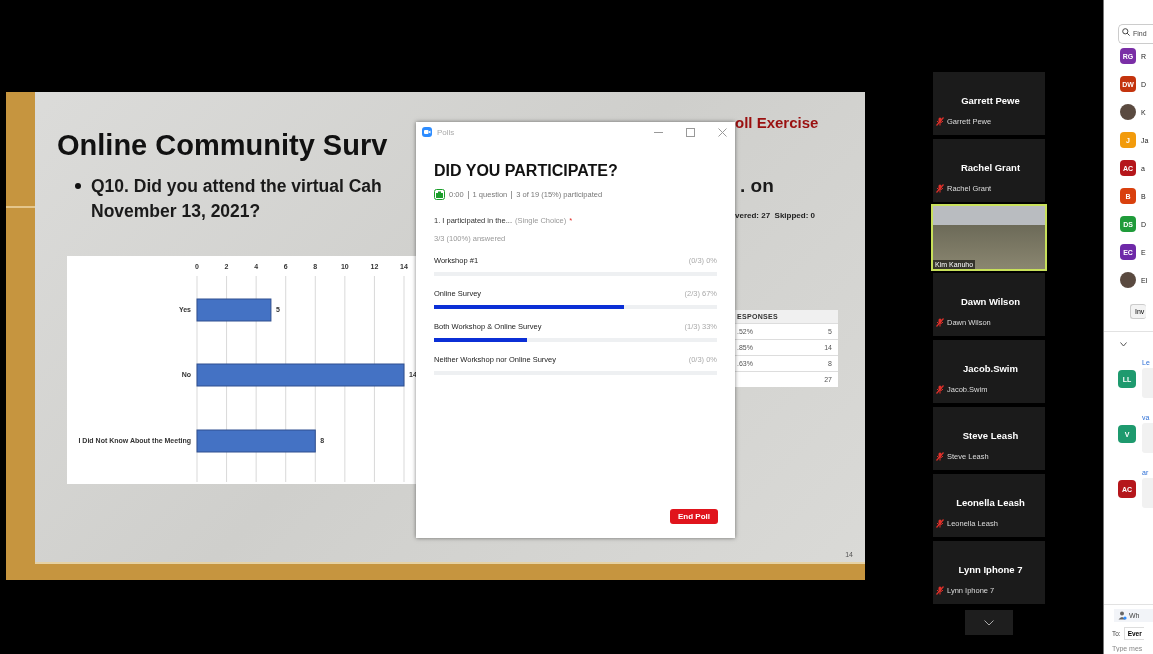  Describe the element at coordinates (236, 186) in the screenshot. I see `question-text: Q10. Did you attend the virtual Cah` at that location.